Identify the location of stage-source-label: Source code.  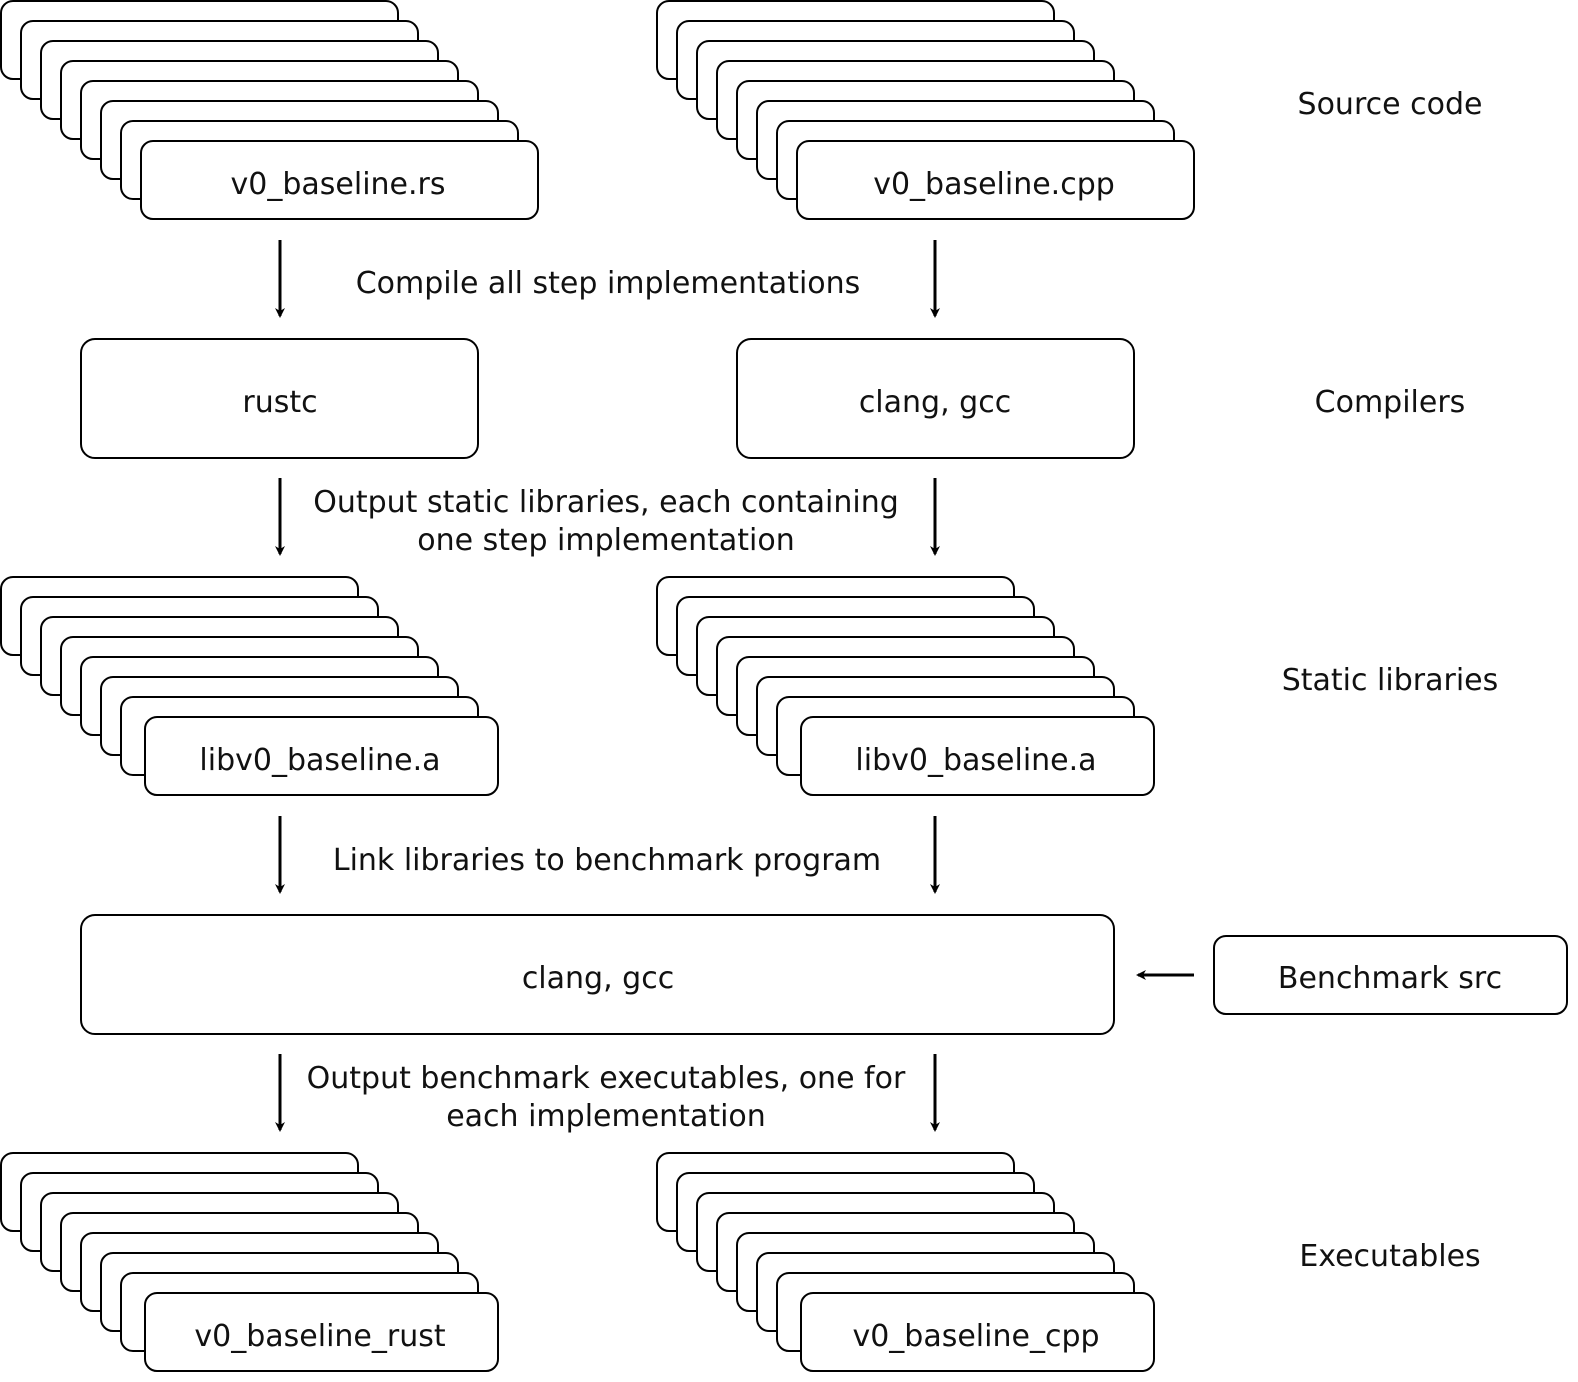
(1390, 104).